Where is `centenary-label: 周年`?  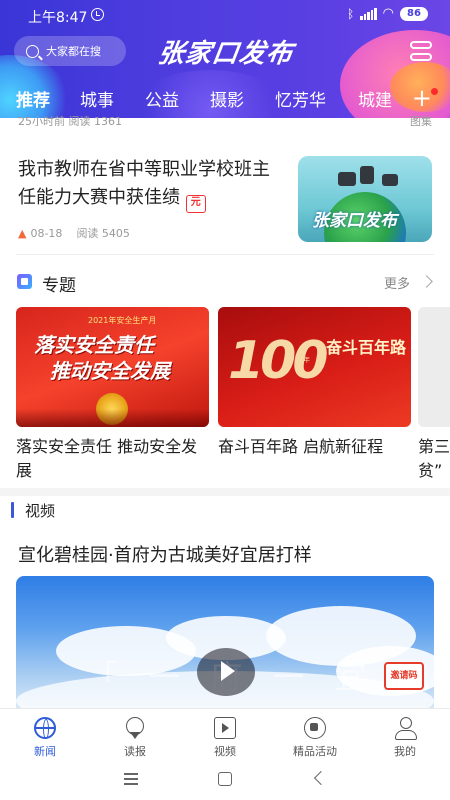 centenary-label: 周年 is located at coordinates (303, 360).